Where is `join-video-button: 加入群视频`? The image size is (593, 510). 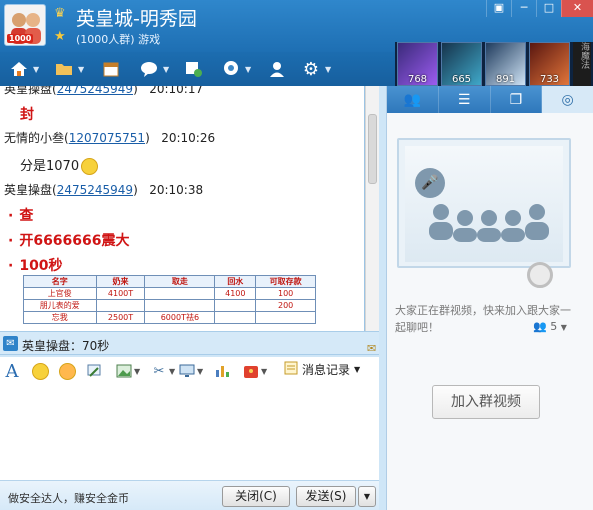 join-video-button: 加入群视频 is located at coordinates (486, 402).